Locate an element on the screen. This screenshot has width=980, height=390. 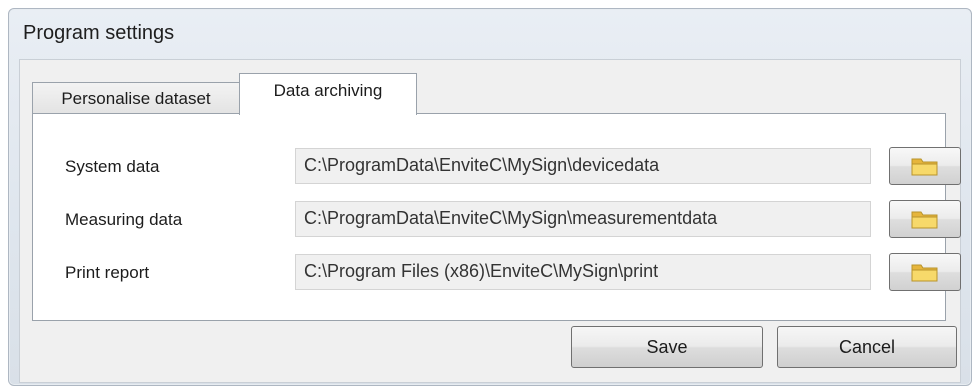
print-report-browse-button is located at coordinates (925, 272).